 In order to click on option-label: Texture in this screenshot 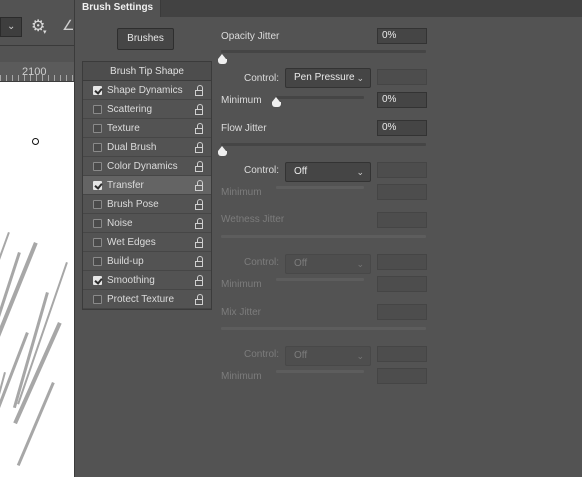, I will do `click(123, 128)`.